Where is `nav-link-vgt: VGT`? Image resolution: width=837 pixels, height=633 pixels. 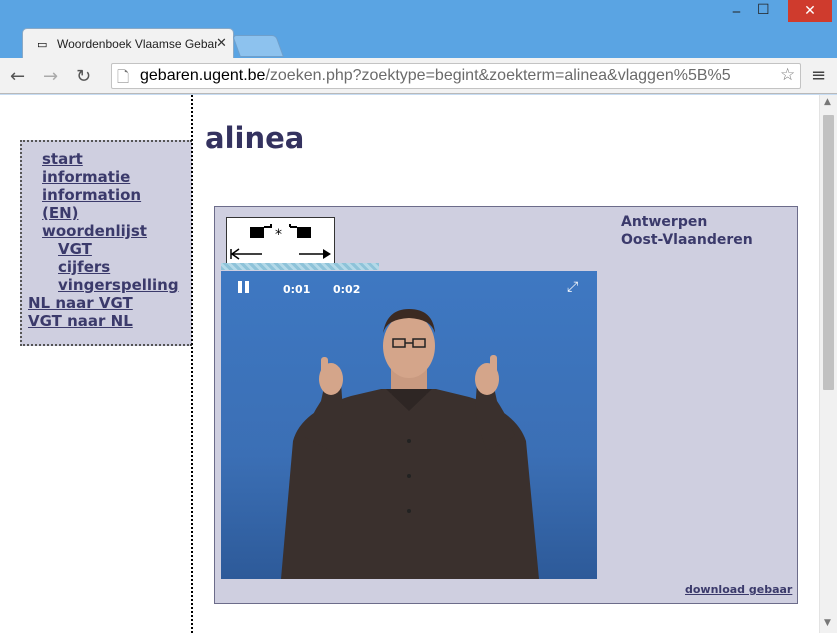
nav-link-vgt: VGT is located at coordinates (75, 249).